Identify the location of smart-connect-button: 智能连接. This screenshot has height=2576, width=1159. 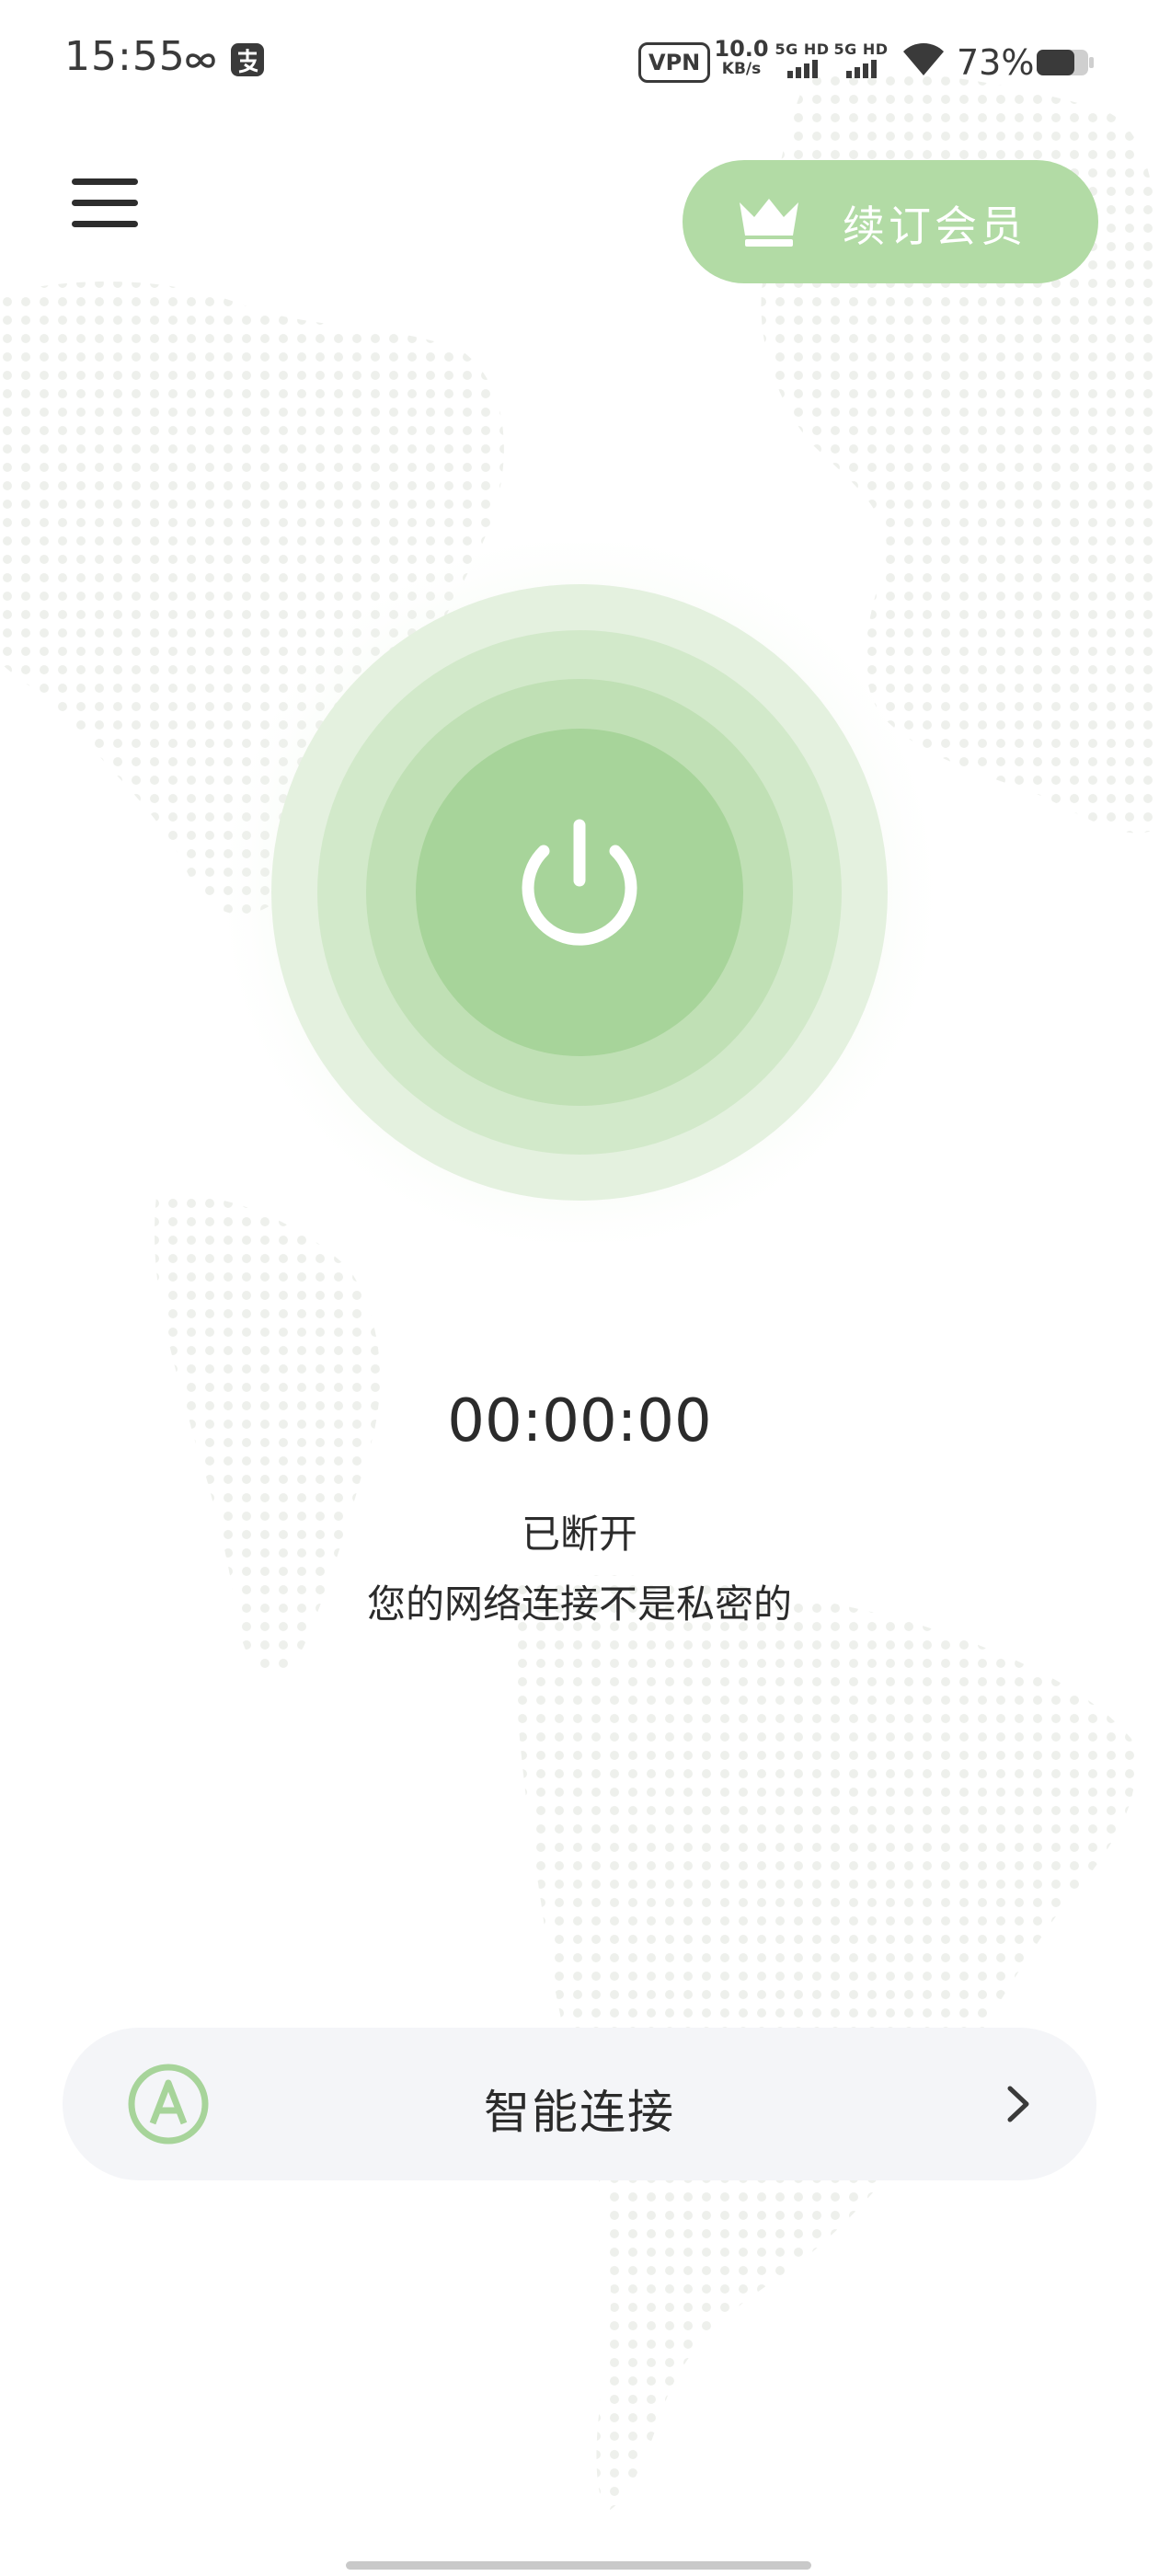
(579, 2104).